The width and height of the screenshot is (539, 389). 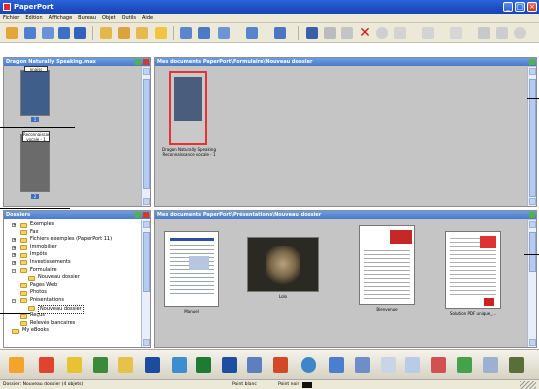 What do you see at coordinates (79, 293) in the screenshot?
I see `folder-tree-item: Photos` at bounding box center [79, 293].